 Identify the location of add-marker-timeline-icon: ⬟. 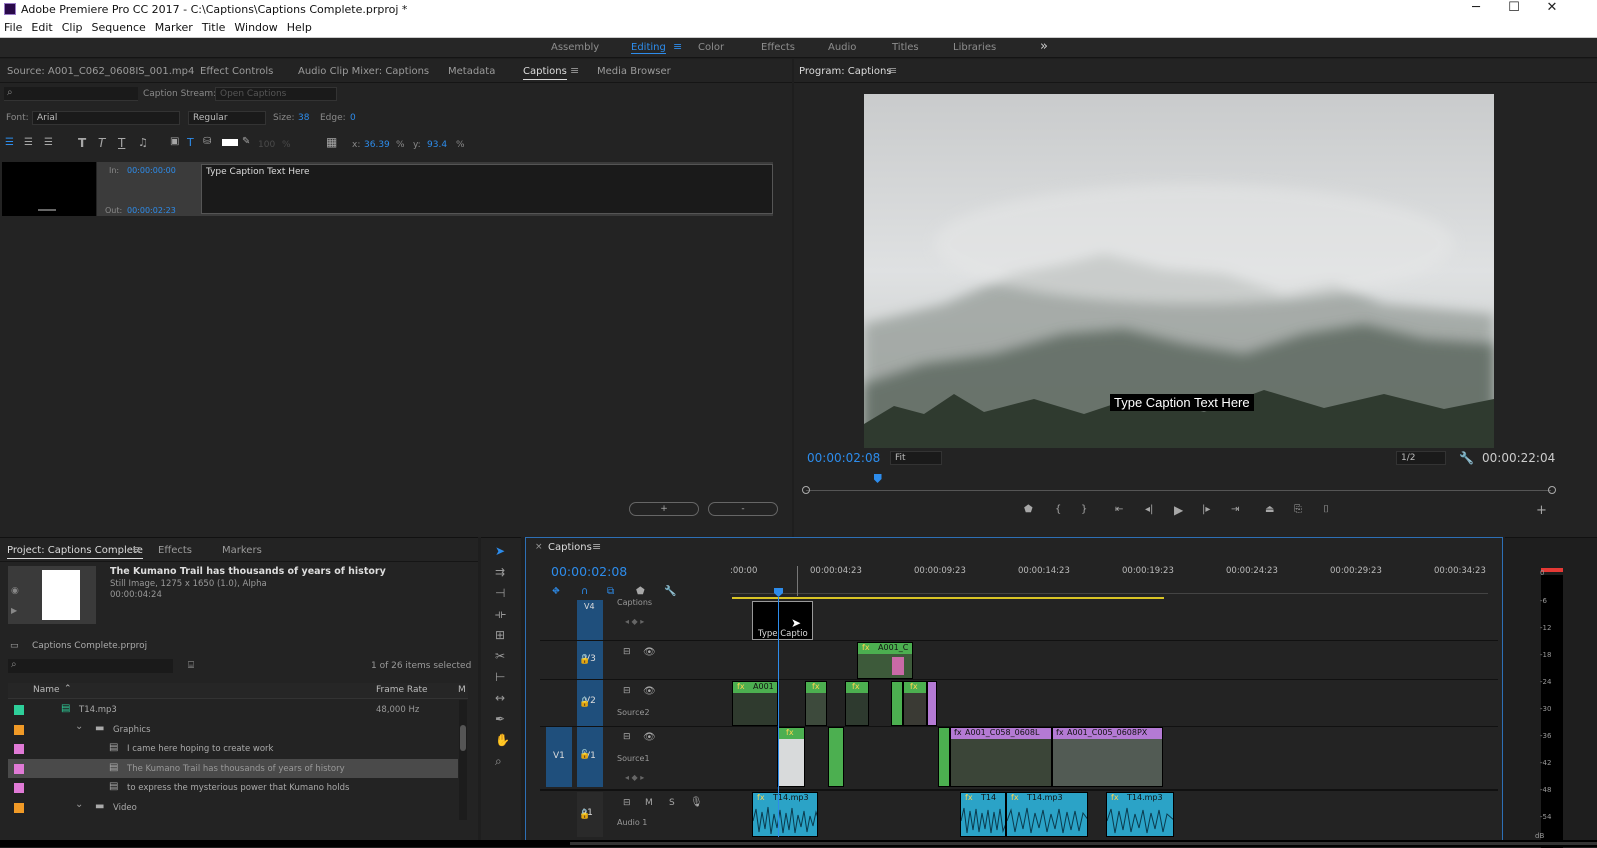
(640, 591).